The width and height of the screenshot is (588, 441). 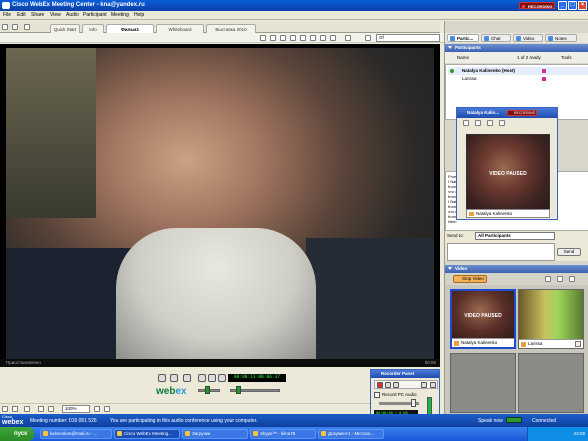 What do you see at coordinates (76, 409) in the screenshot?
I see `zoom-select: 100%` at bounding box center [76, 409].